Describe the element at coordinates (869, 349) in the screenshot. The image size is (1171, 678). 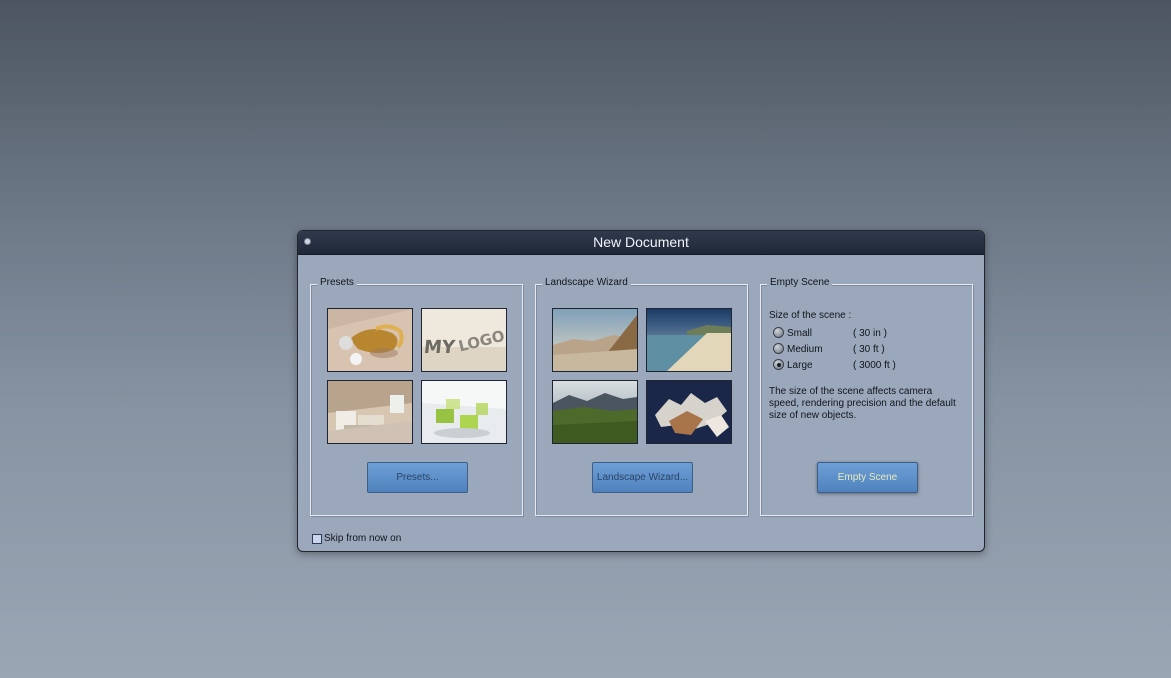
I see `option-medium-size: ( 30 ft )` at that location.